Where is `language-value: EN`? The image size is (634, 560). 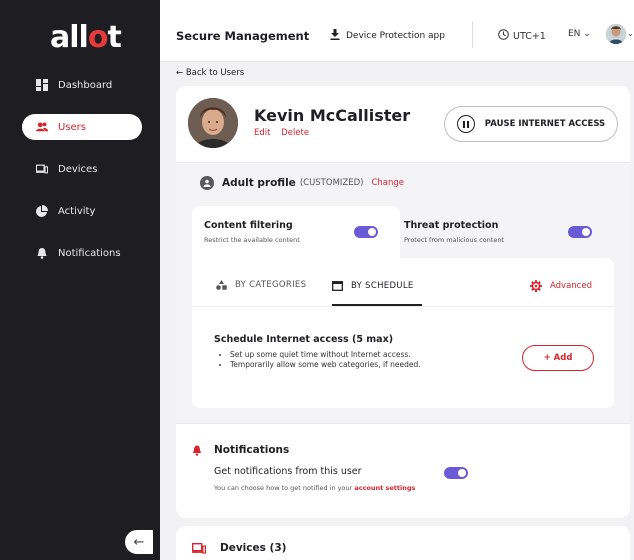 language-value: EN is located at coordinates (574, 34).